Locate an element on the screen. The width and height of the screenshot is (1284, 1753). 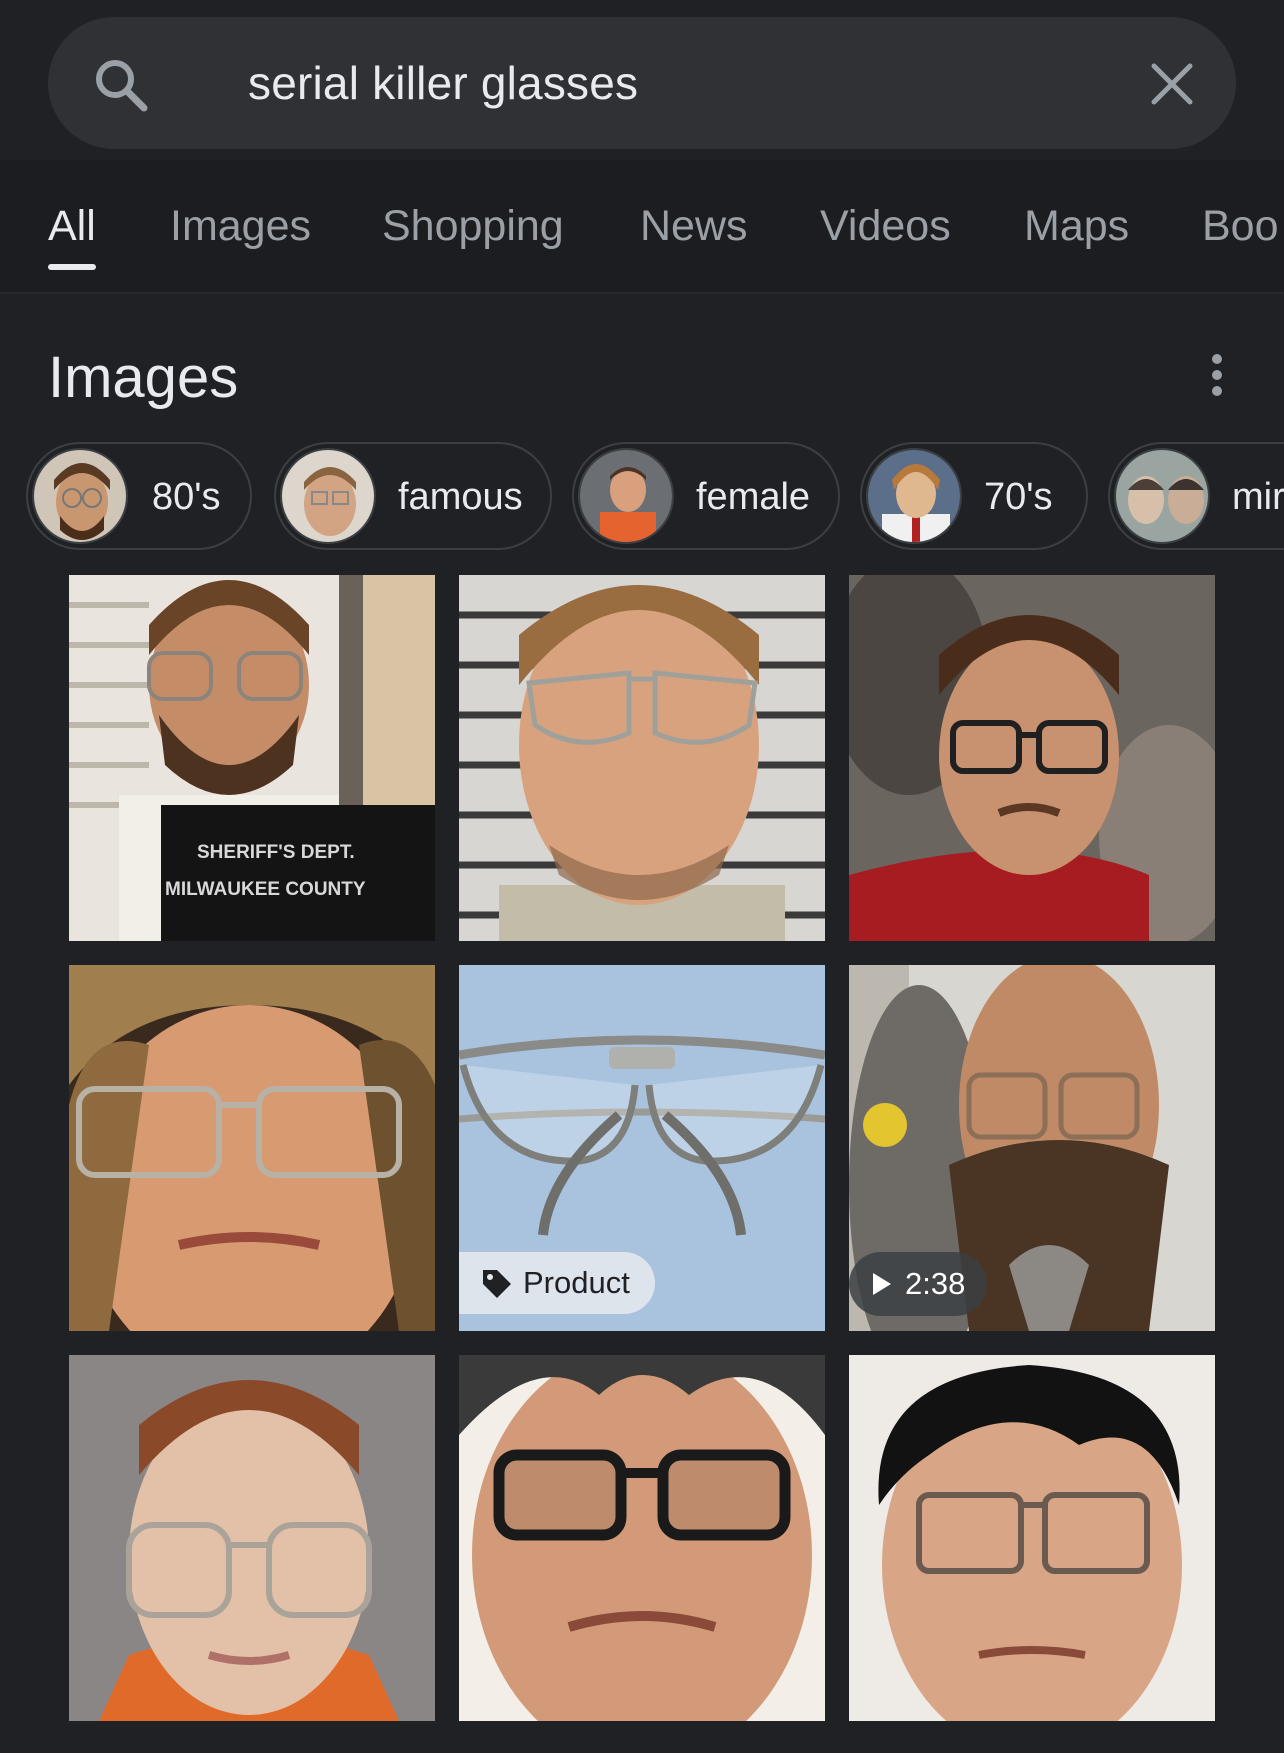
tab-maps: Maps is located at coordinates (1076, 226).